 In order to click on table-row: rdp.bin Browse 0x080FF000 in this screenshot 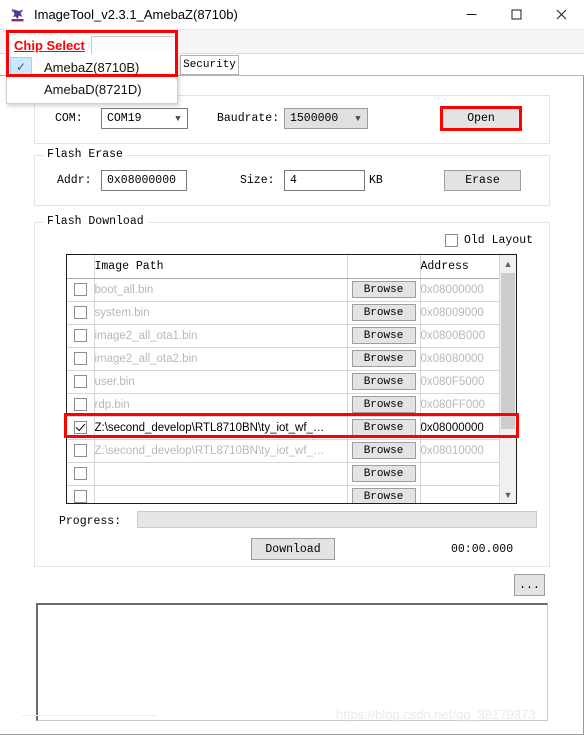, I will do `click(291, 405)`.